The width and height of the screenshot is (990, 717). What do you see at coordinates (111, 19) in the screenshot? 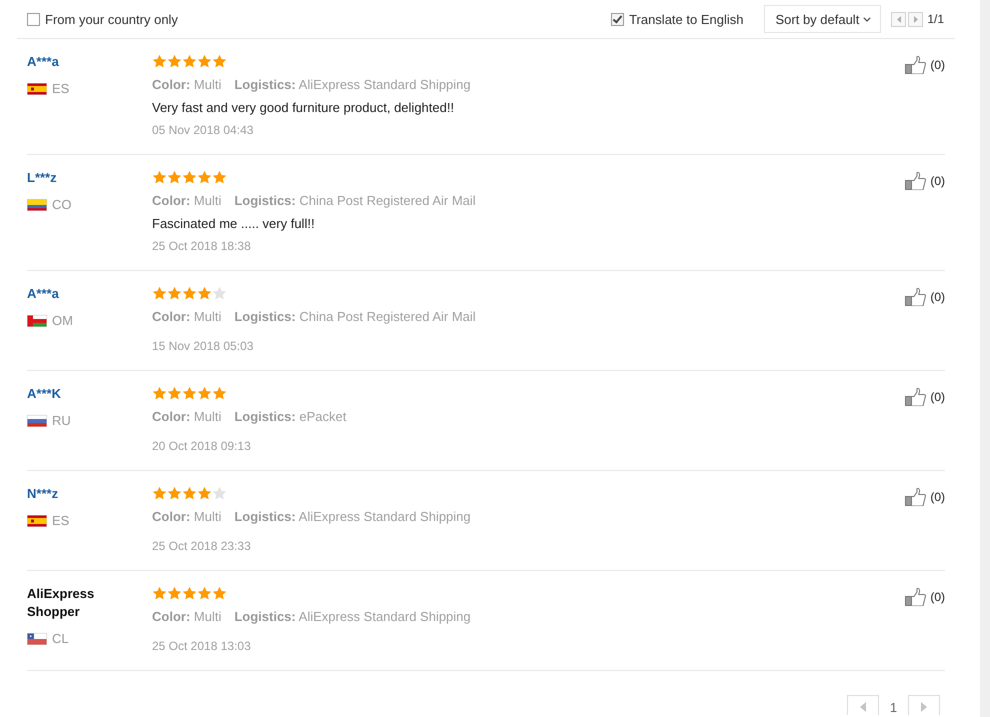
I see `checkbox-label: From your country only` at bounding box center [111, 19].